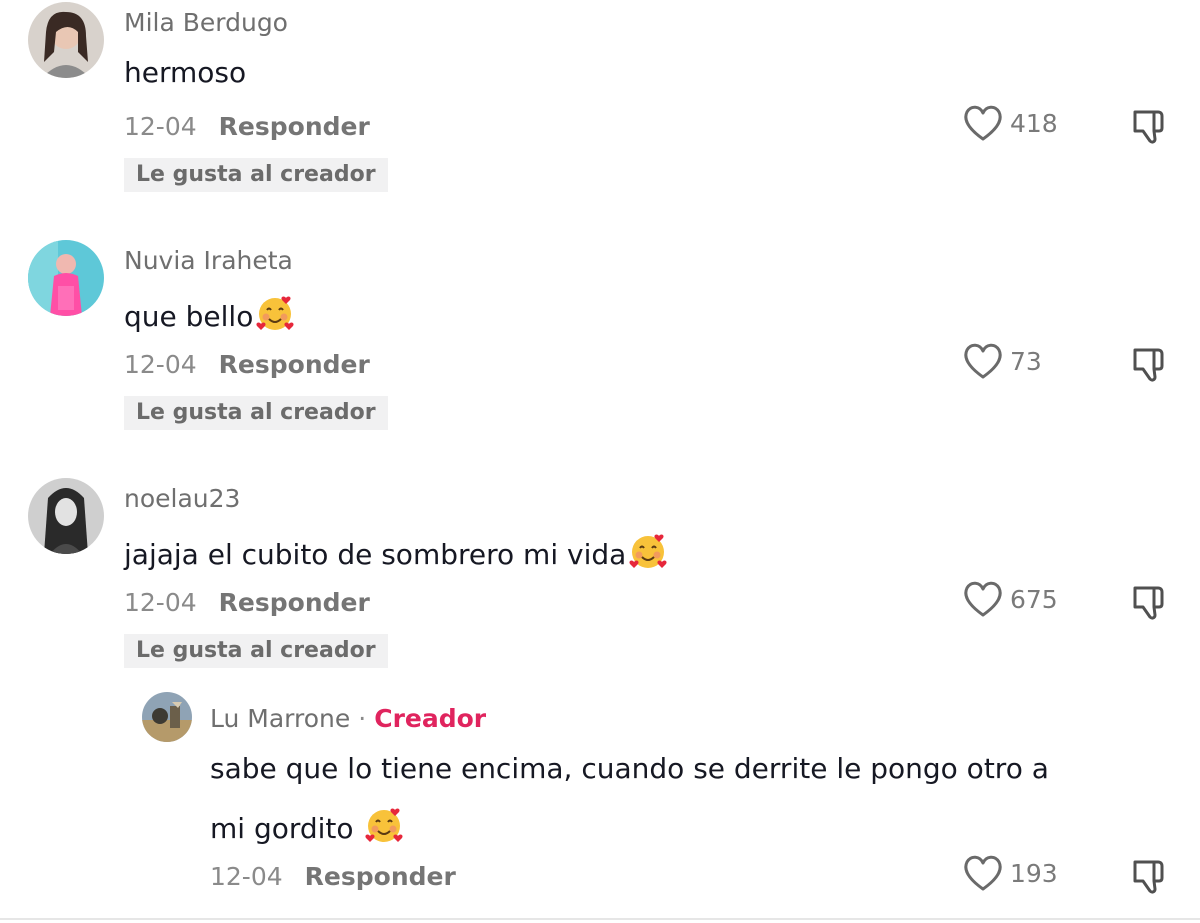 This screenshot has height=923, width=1200. What do you see at coordinates (430, 718) in the screenshot?
I see `creator-tag: Creador` at bounding box center [430, 718].